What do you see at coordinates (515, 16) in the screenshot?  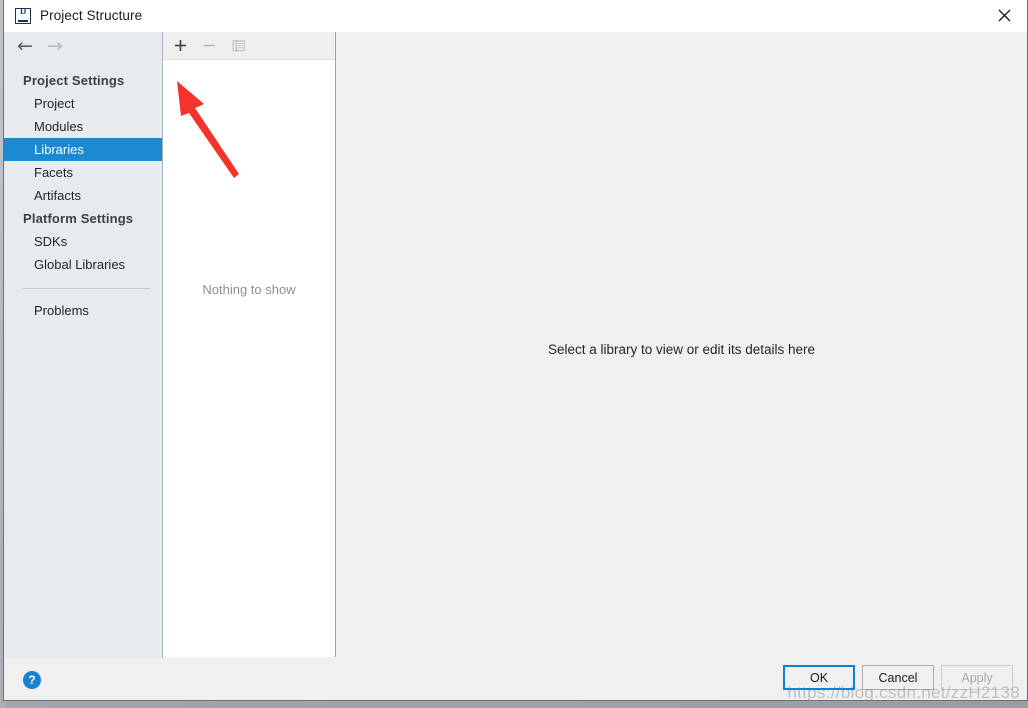 I see `title-bar: Project Structure` at bounding box center [515, 16].